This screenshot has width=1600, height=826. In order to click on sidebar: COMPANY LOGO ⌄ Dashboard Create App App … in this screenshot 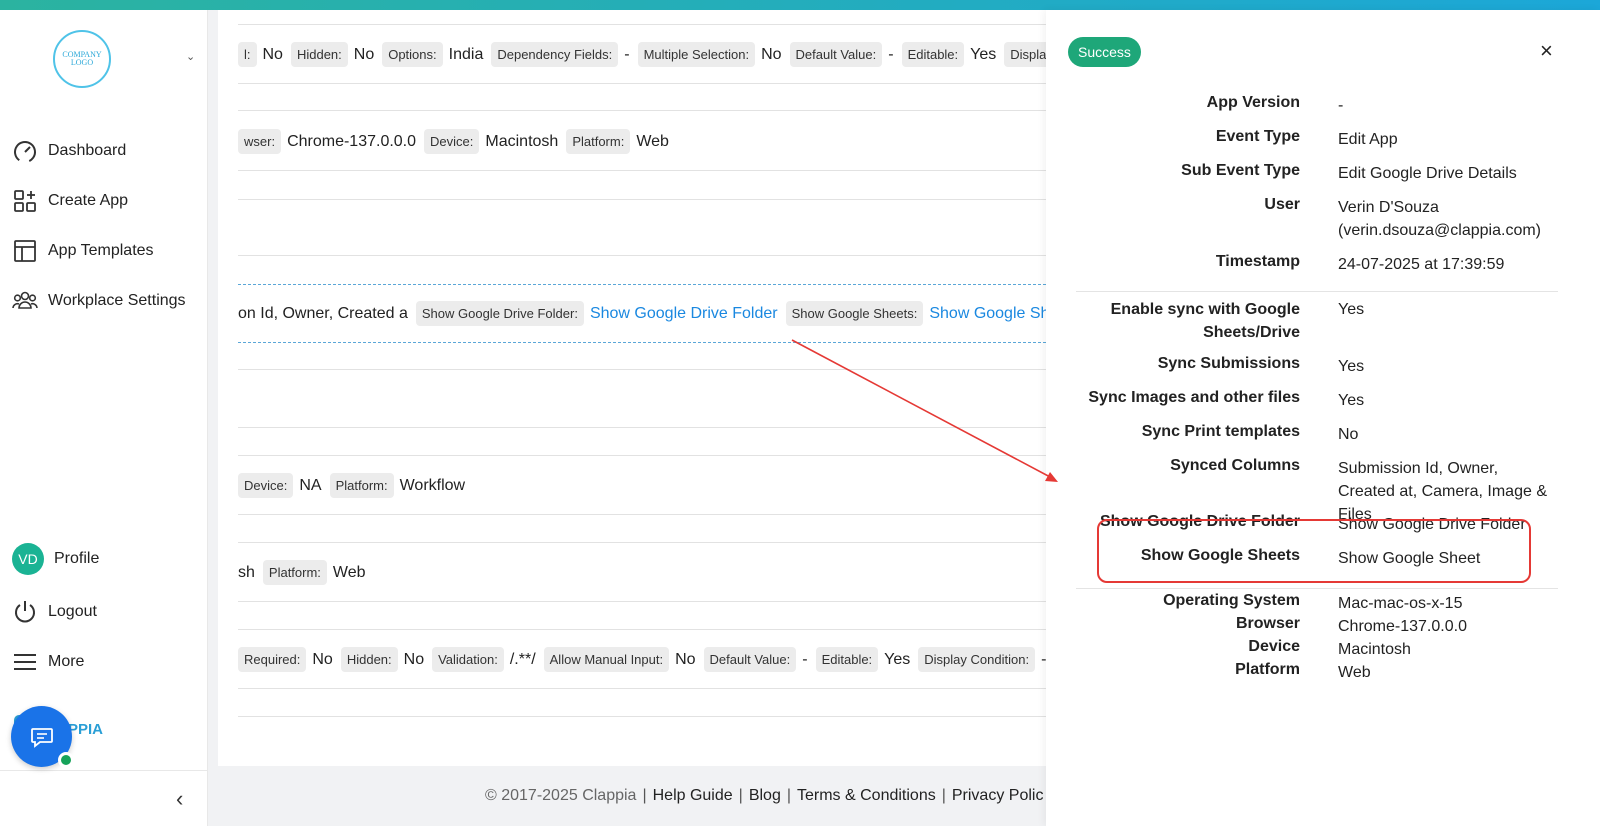, I will do `click(104, 418)`.